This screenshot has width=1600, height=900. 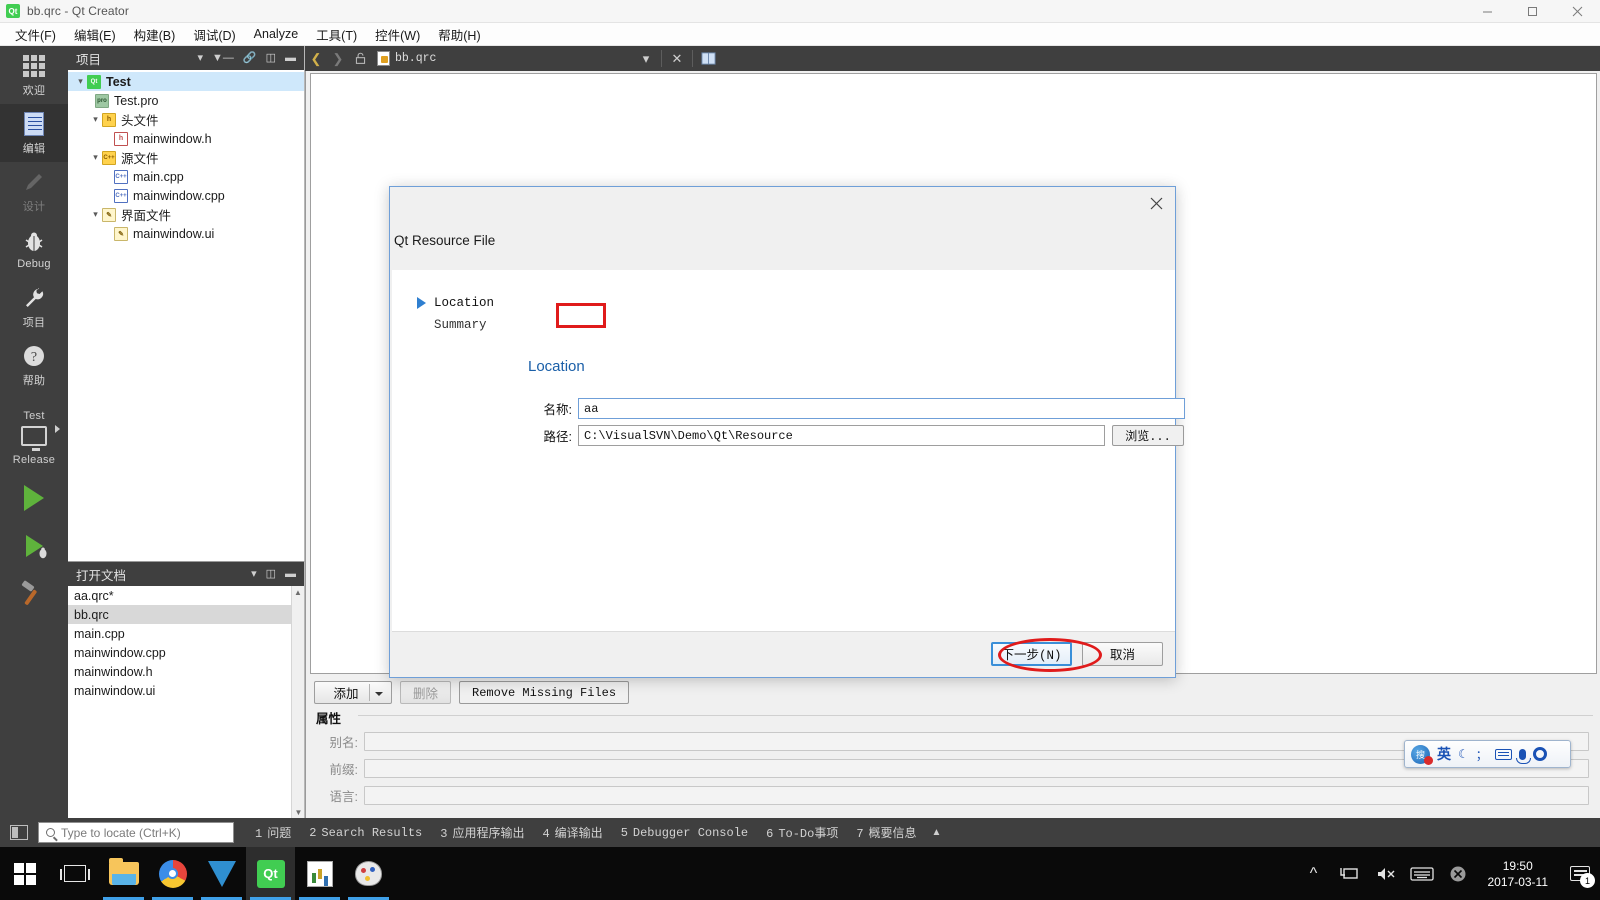 I want to click on nav-back-icon: ❮, so click(x=316, y=58).